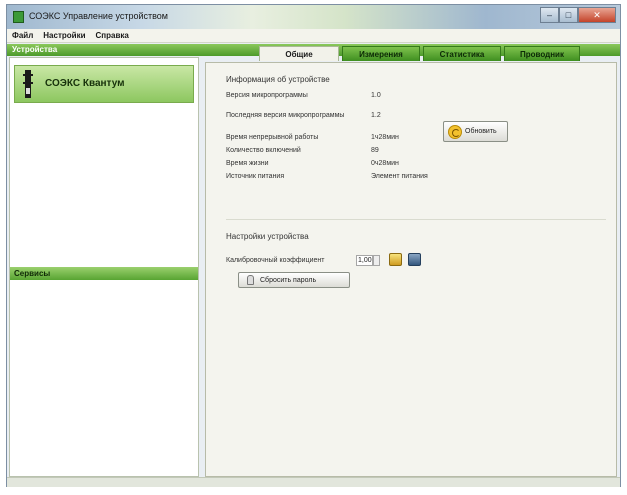  I want to click on latest-firmware-value: 1.2, so click(376, 115).